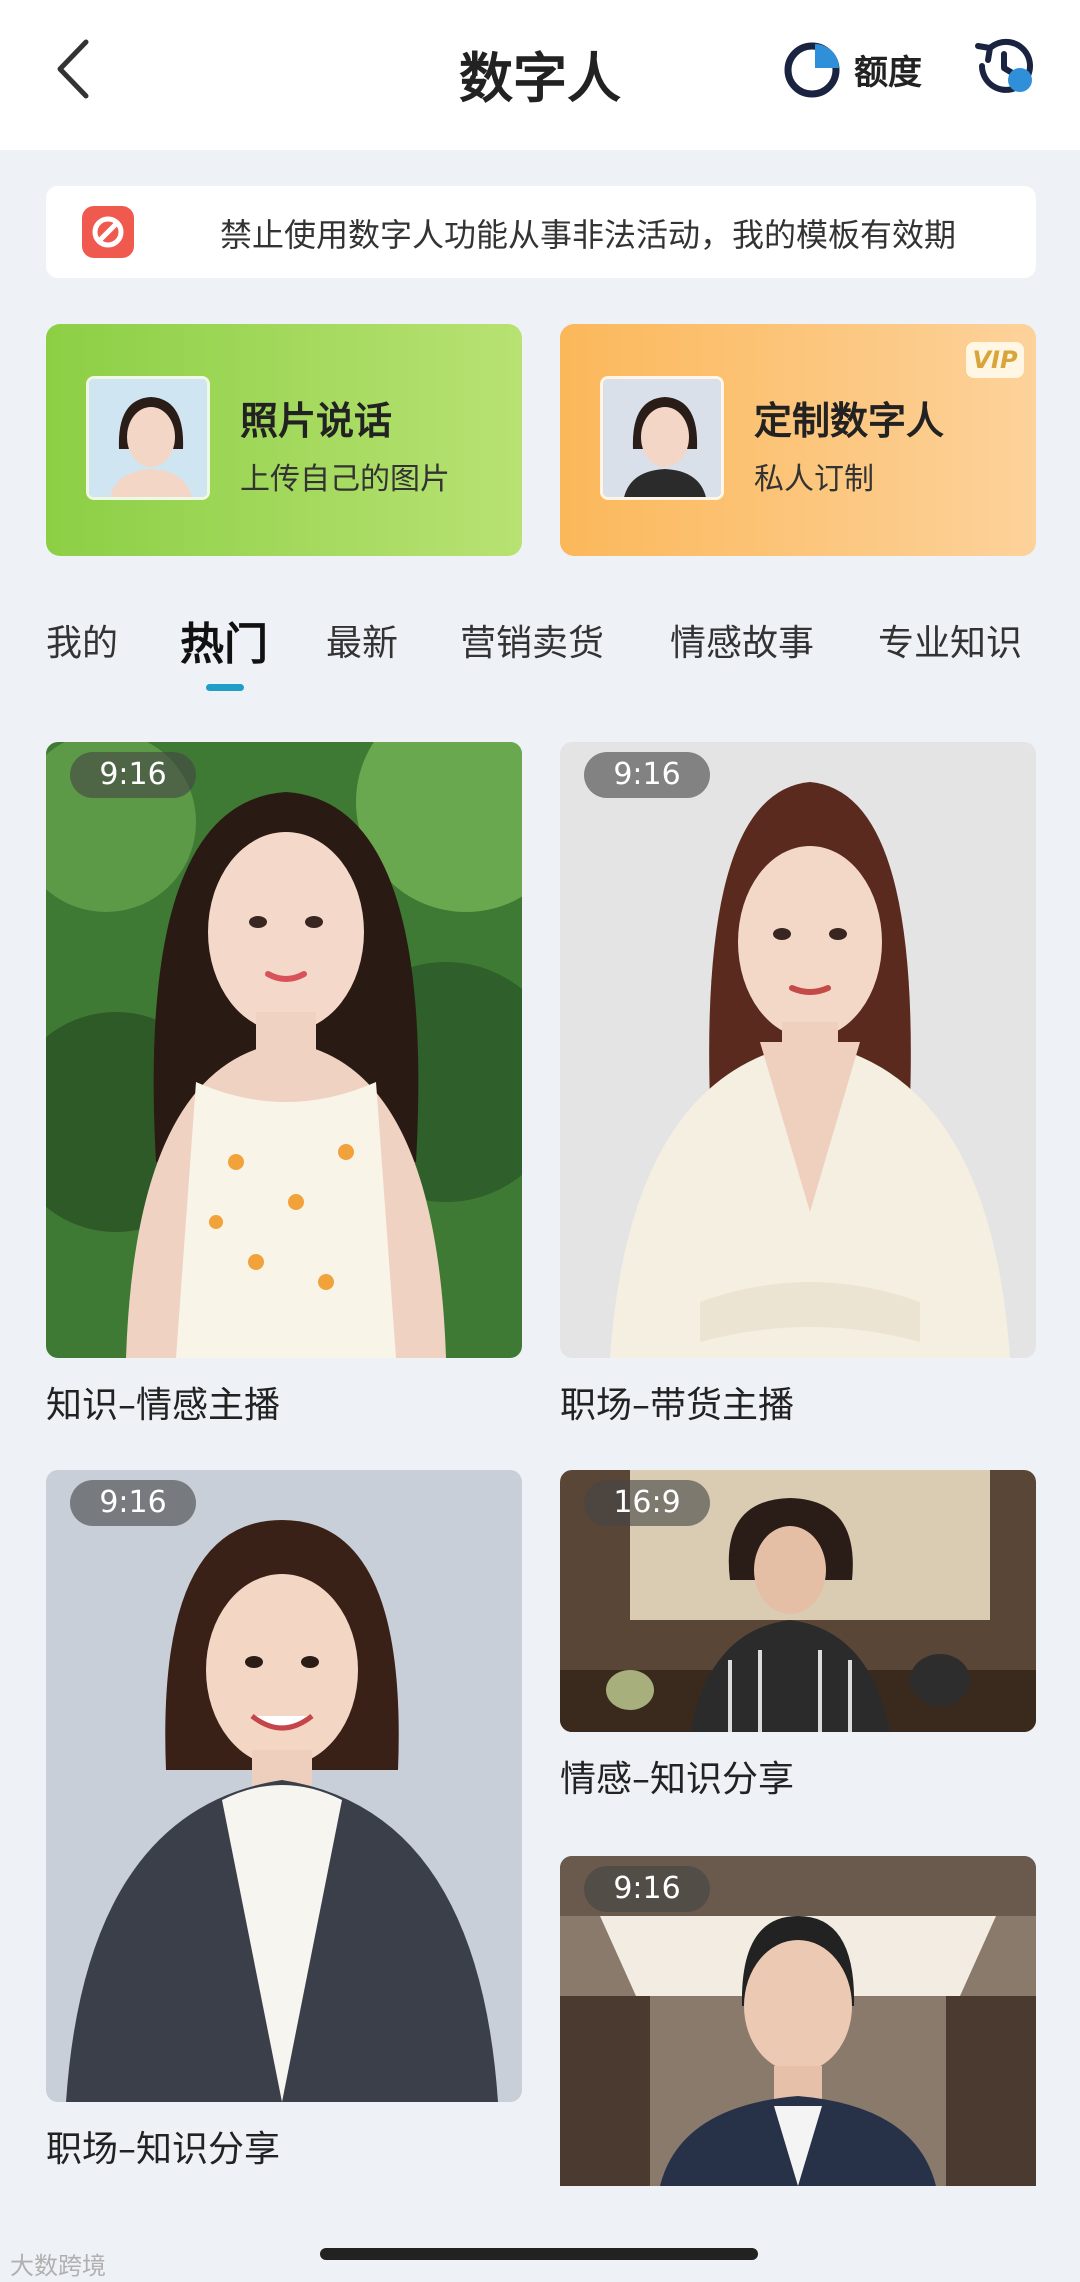 The width and height of the screenshot is (1080, 2282). I want to click on tab-marketing: 营销卖货, so click(532, 640).